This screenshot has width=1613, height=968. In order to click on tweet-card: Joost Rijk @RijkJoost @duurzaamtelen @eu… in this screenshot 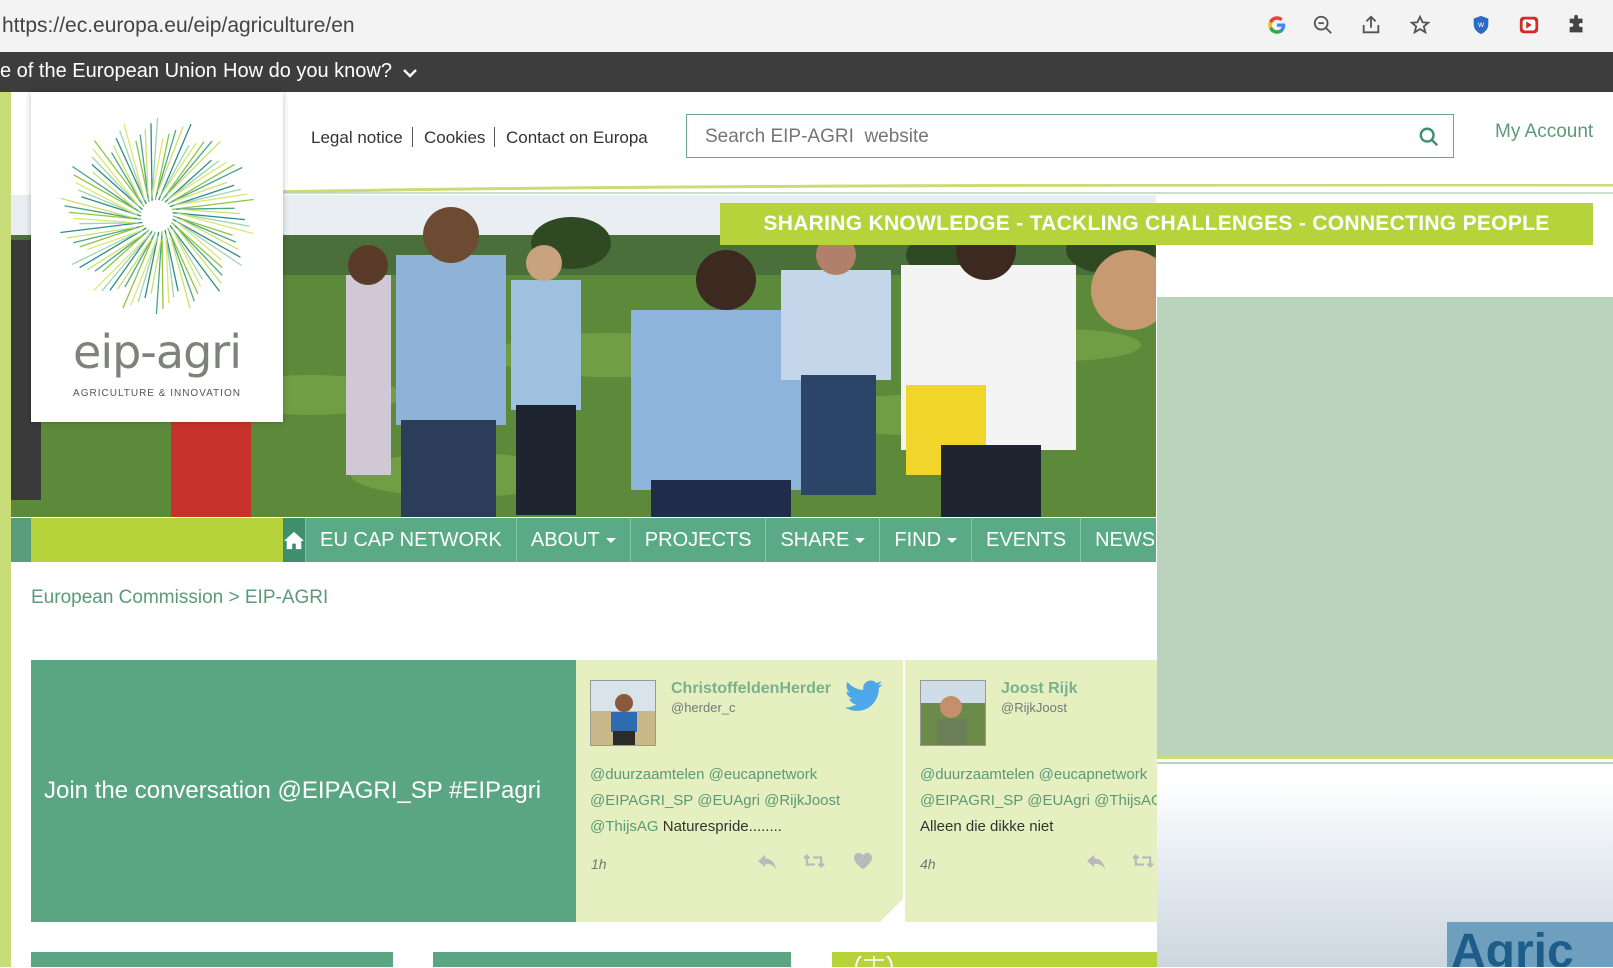, I will do `click(1031, 791)`.